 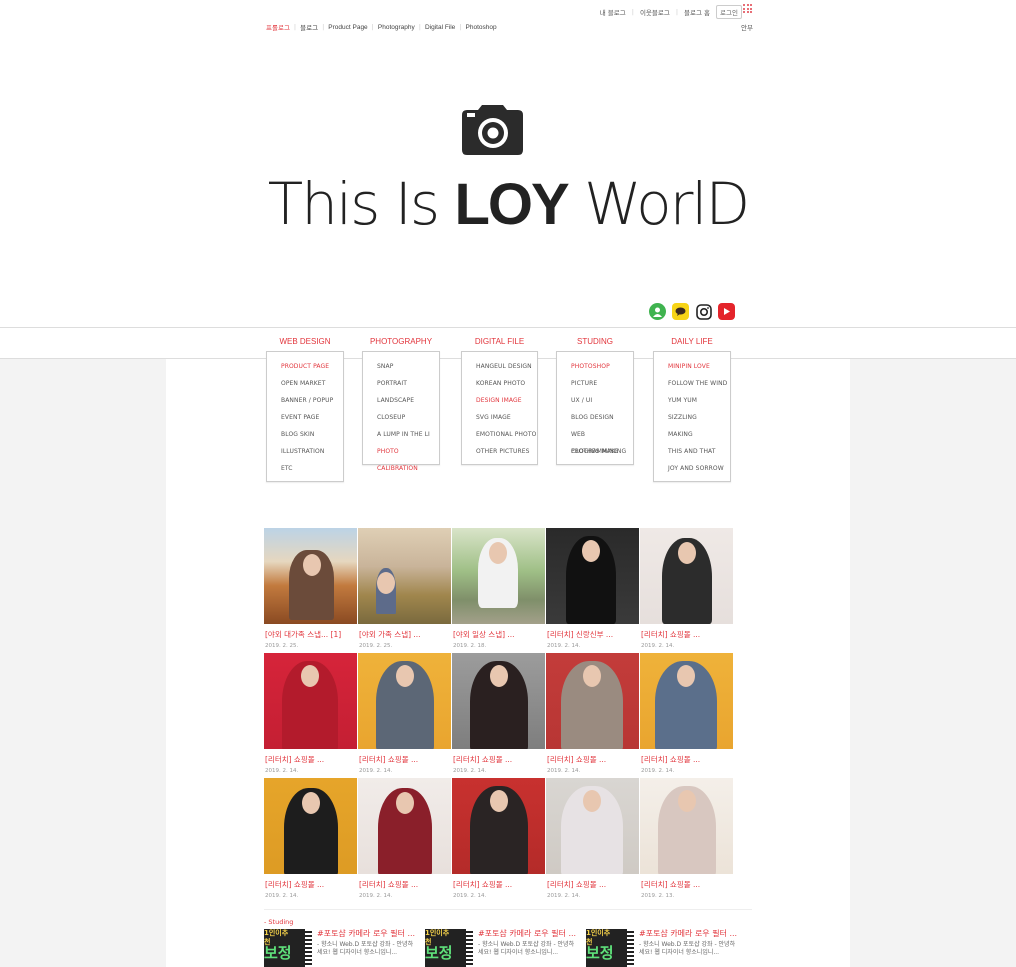 I want to click on menu-item: FOLLOW THE WIND, so click(x=699, y=383).